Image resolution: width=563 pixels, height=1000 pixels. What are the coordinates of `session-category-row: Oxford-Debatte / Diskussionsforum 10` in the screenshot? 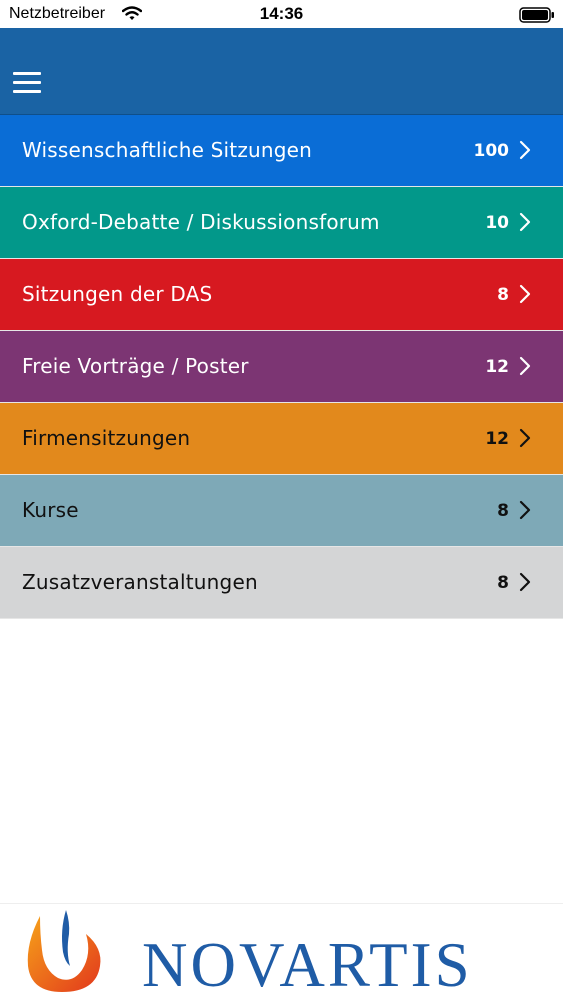 It's located at (281, 223).